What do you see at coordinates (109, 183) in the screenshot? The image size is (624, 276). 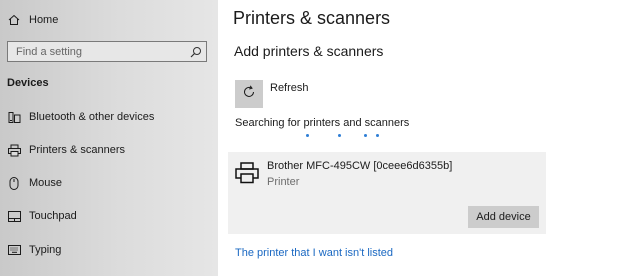 I see `sidebar-item-mouse: Mouse` at bounding box center [109, 183].